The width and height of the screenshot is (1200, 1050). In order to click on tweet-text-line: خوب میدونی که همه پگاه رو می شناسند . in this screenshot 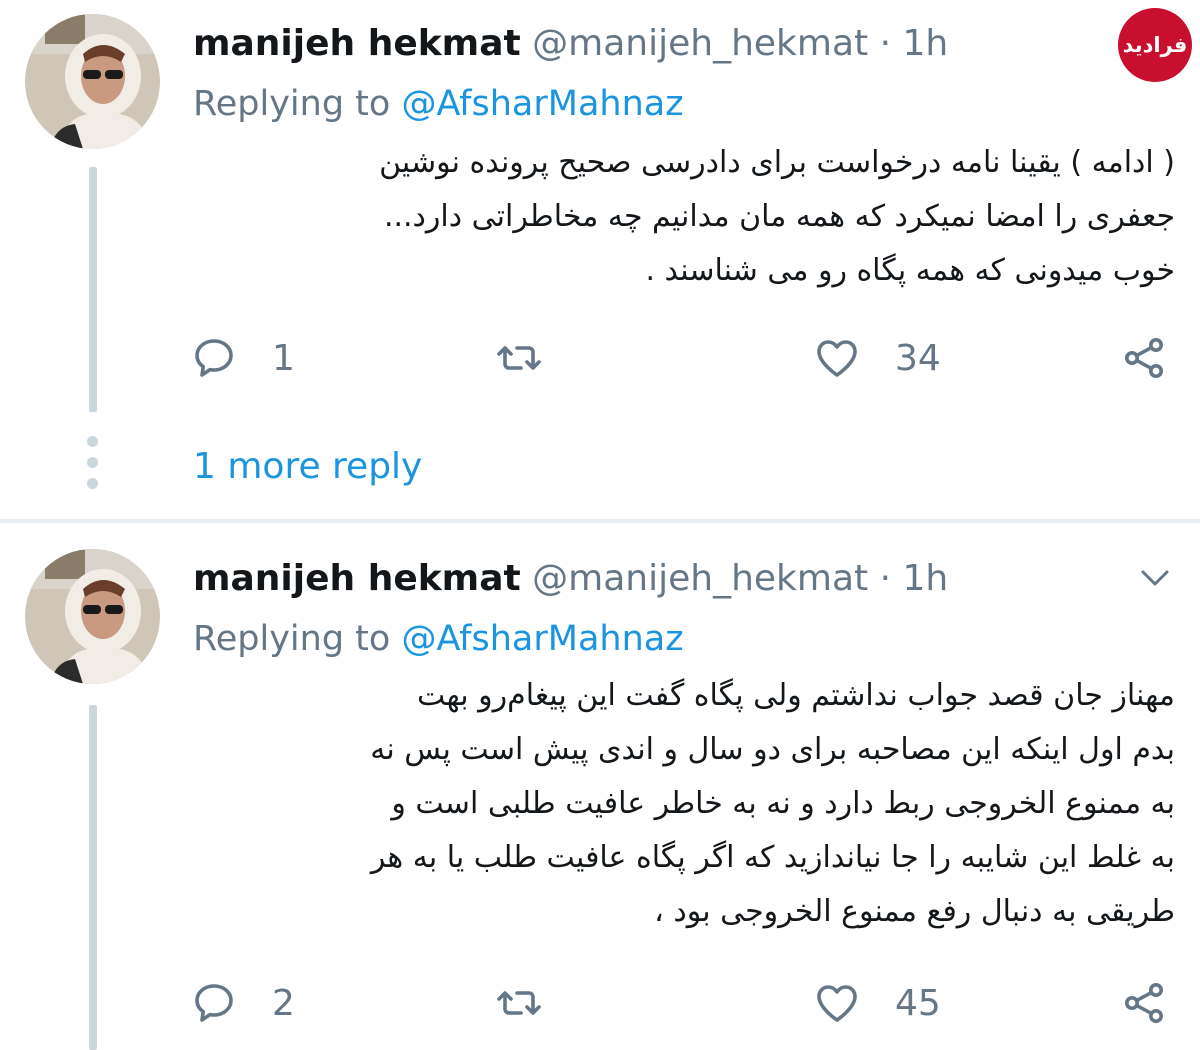, I will do `click(910, 270)`.